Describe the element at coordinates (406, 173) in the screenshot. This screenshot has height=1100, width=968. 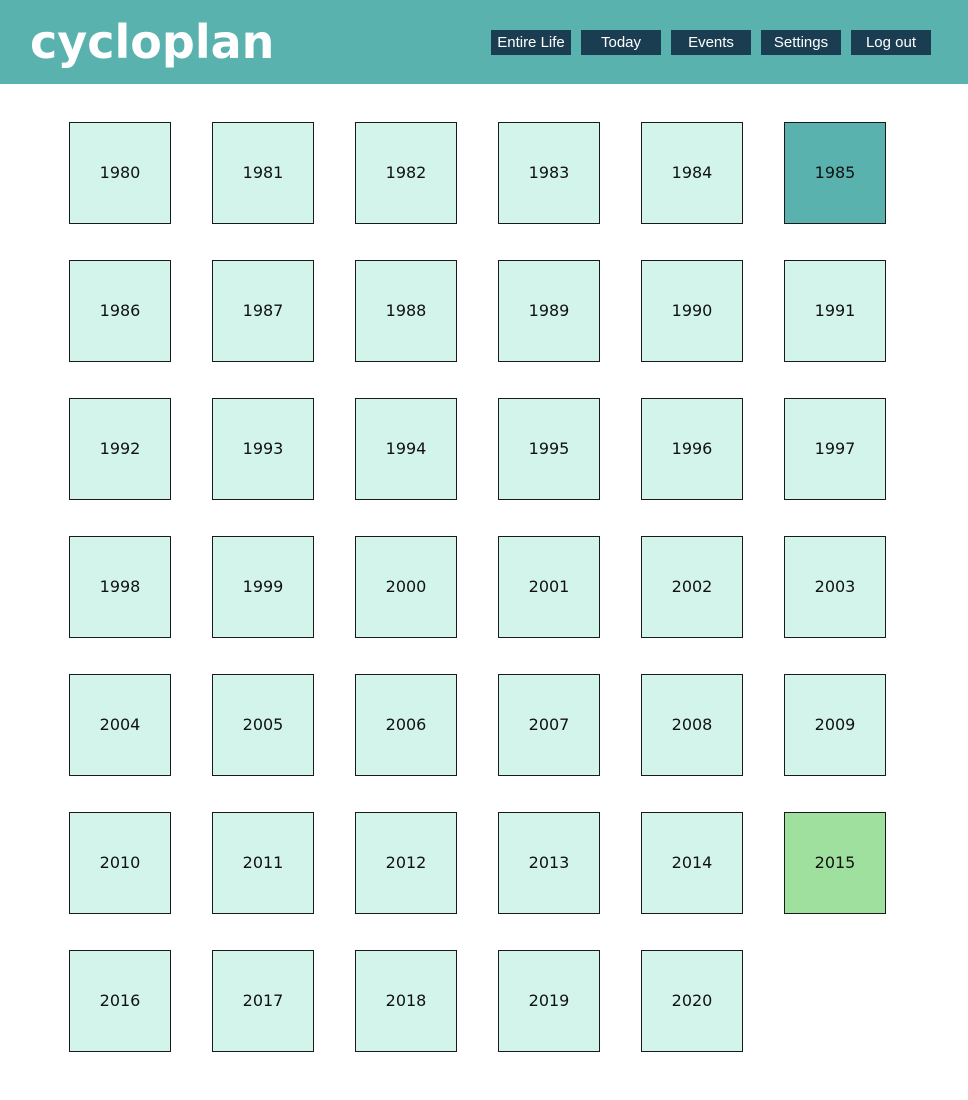
I see `year-cell-1982: 1982` at that location.